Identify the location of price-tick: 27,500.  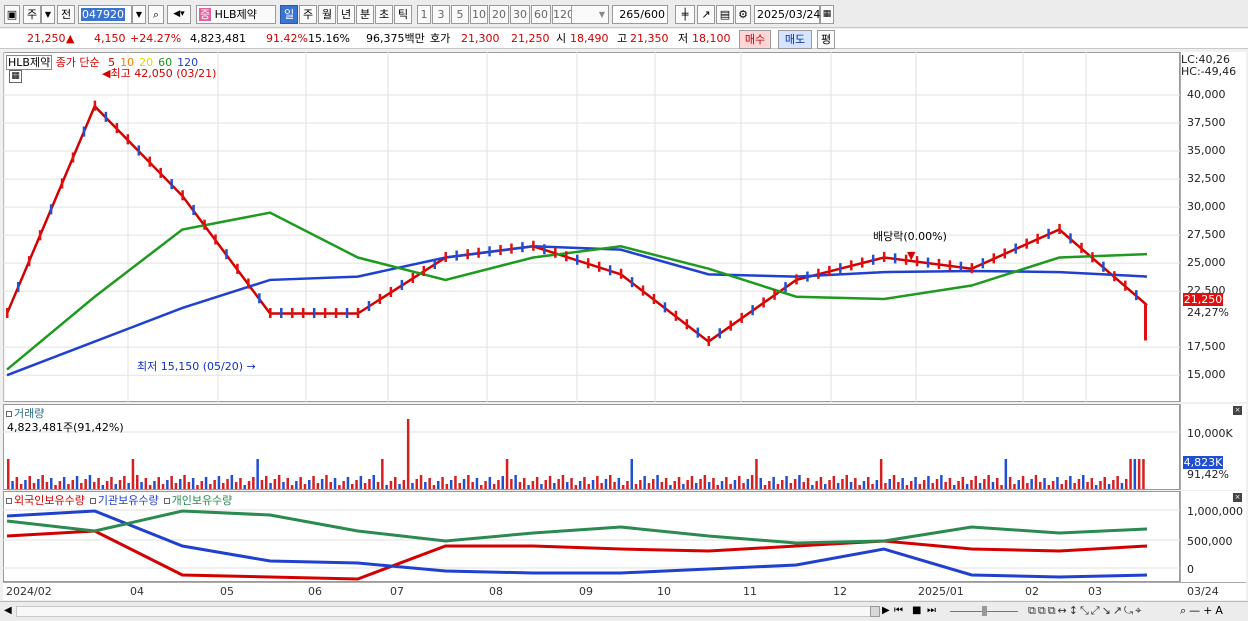
(1206, 235).